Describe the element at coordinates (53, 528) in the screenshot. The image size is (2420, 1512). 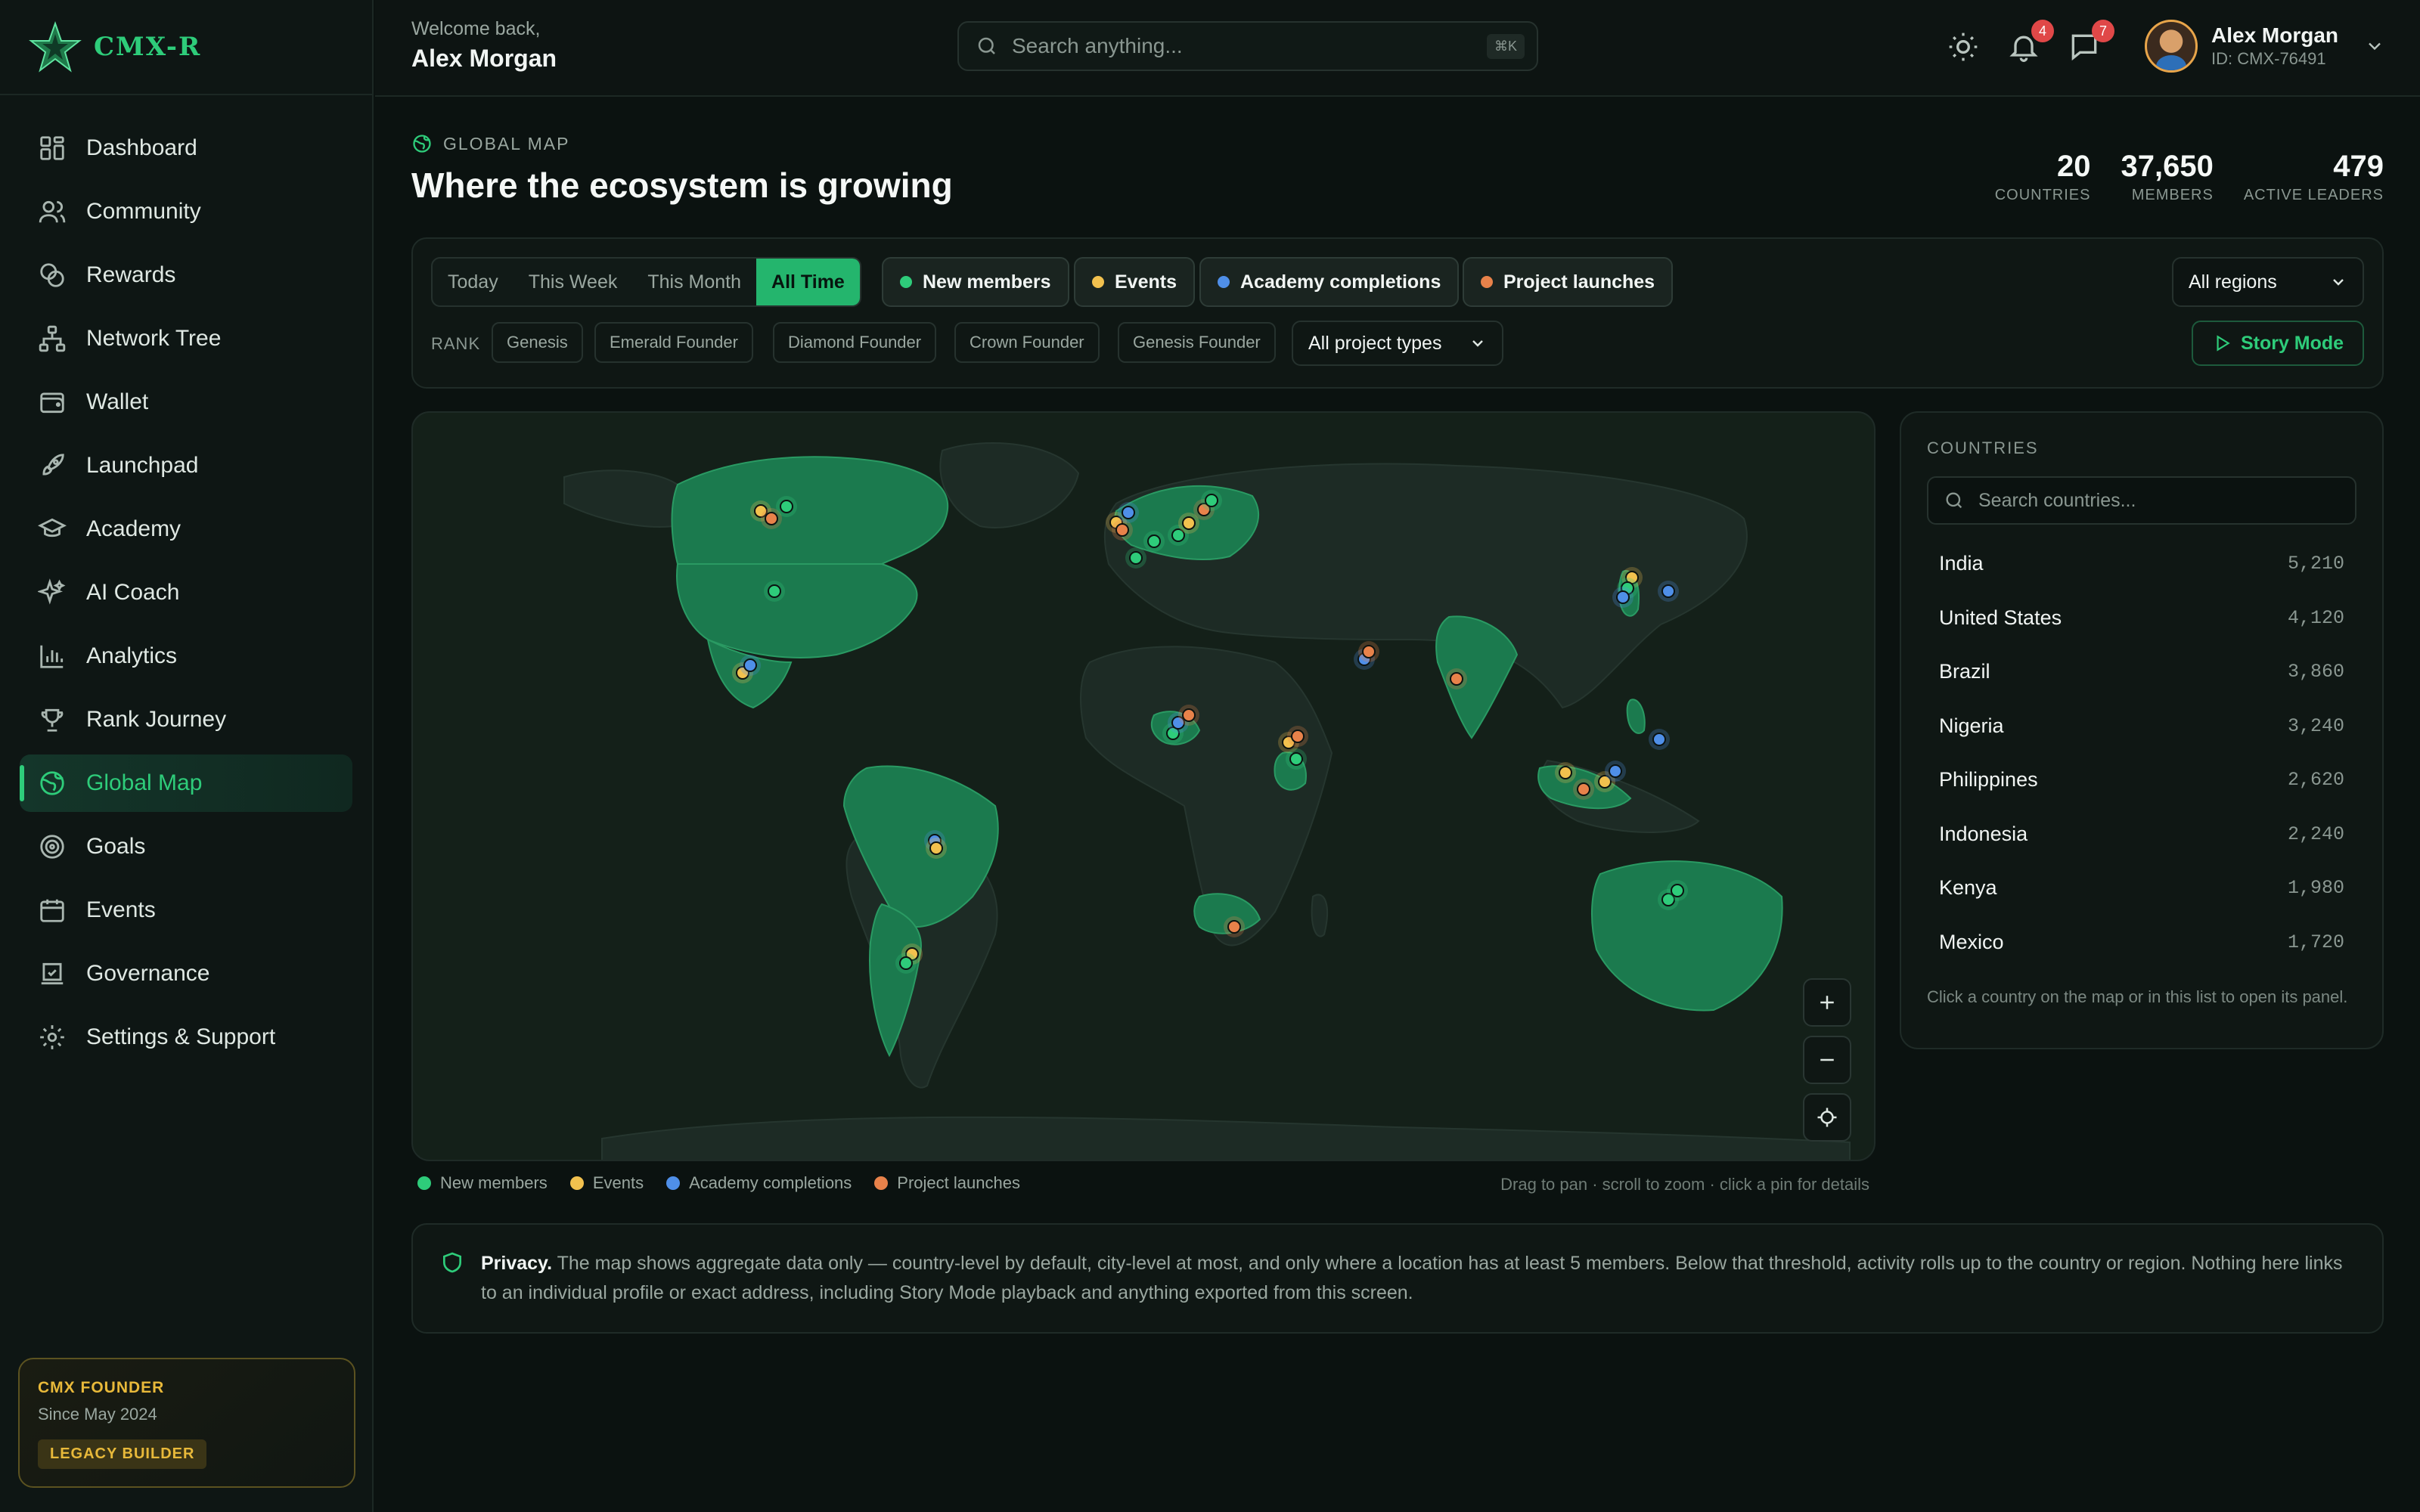
I see `graduation-cap-icon` at that location.